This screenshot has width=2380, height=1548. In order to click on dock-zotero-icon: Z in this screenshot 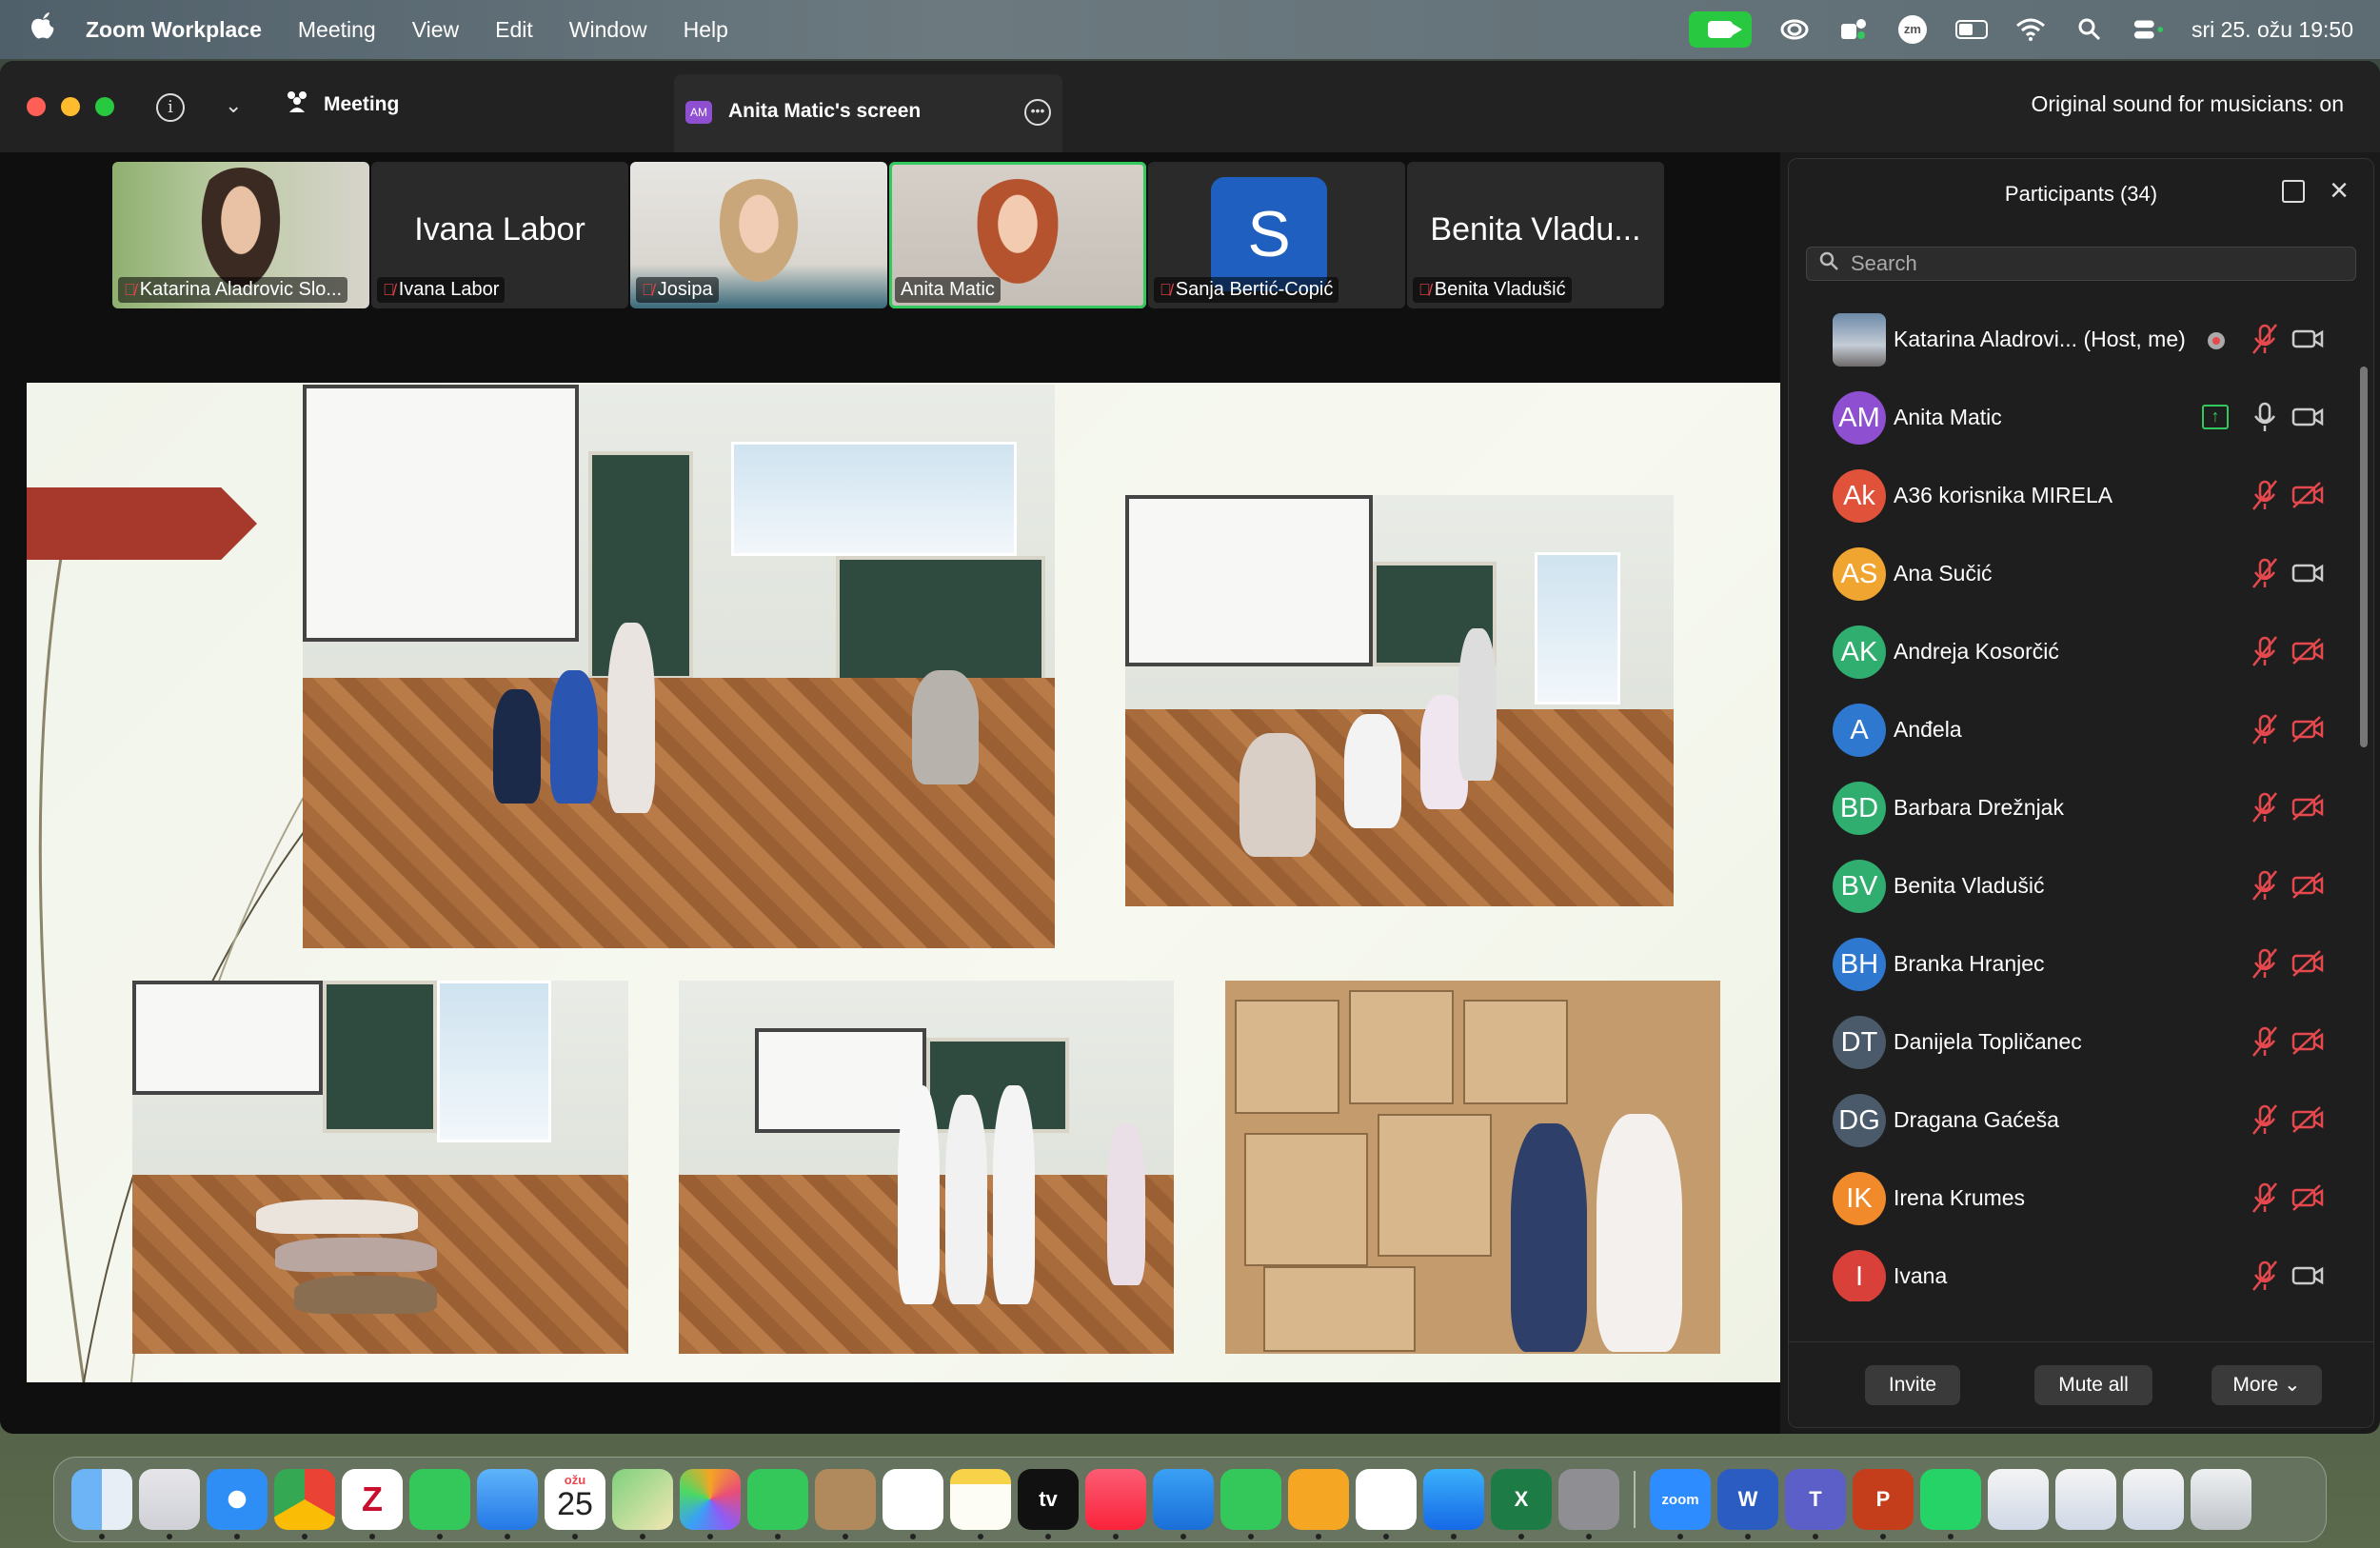, I will do `click(372, 1504)`.